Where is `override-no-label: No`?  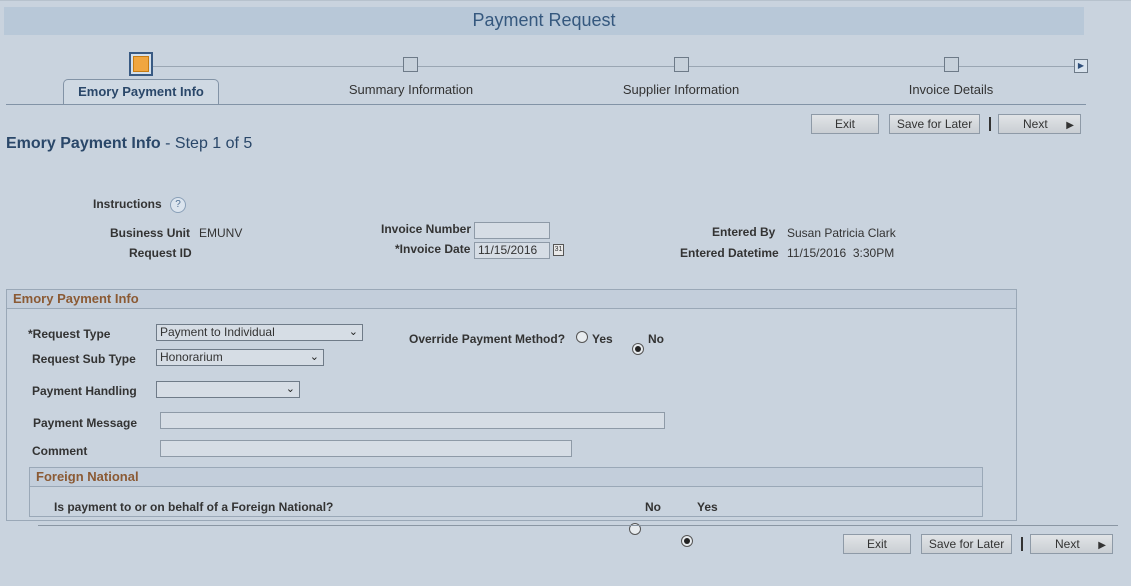
override-no-label: No is located at coordinates (656, 339).